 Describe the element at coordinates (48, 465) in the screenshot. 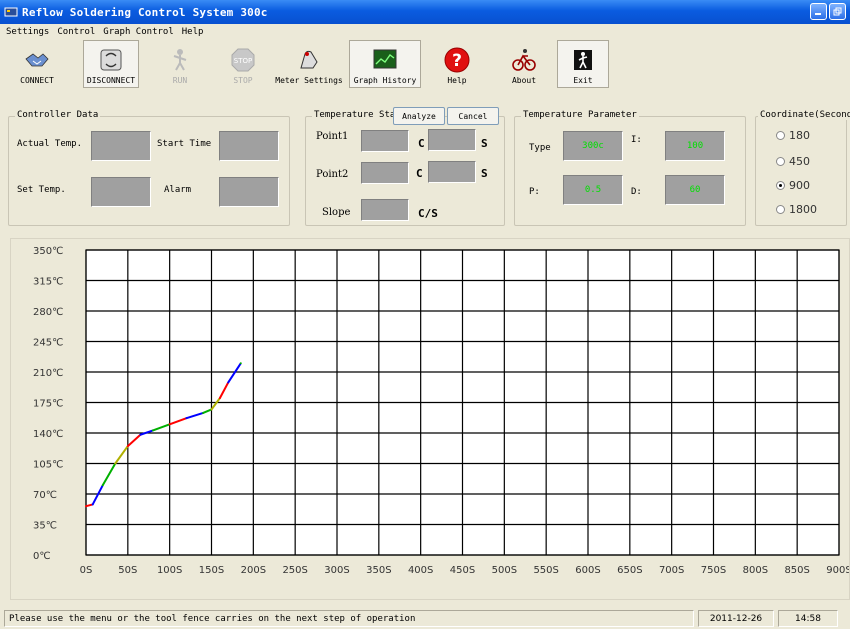

I see `y-tick-label: 105℃` at that location.